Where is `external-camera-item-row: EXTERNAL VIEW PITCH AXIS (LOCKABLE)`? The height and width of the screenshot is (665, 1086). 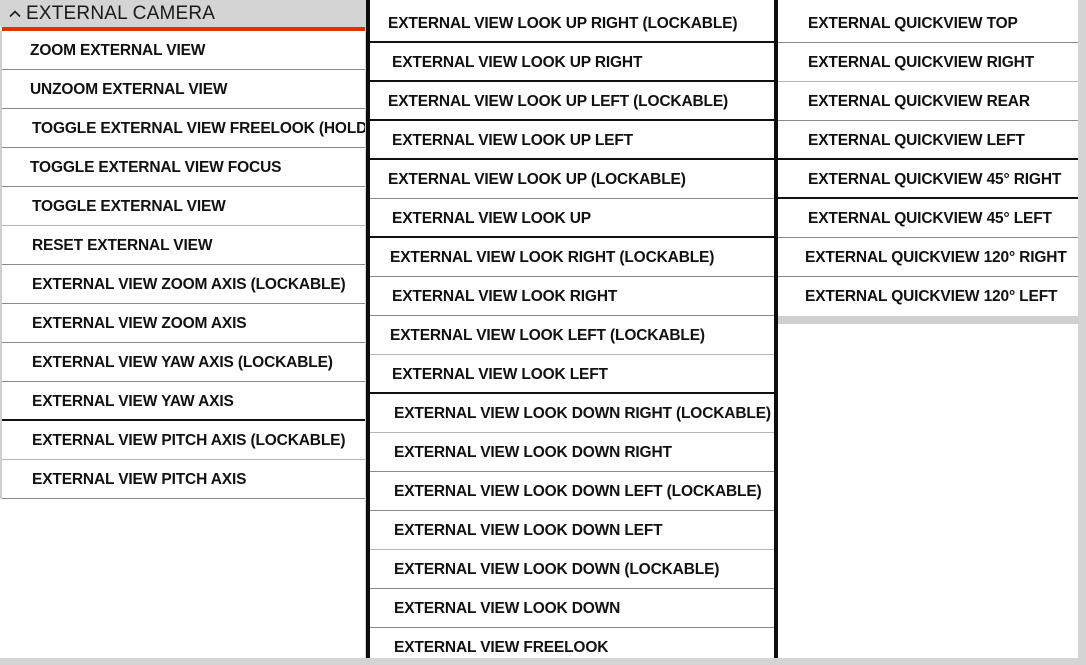
external-camera-item-row: EXTERNAL VIEW PITCH AXIS (LOCKABLE) is located at coordinates (183, 440).